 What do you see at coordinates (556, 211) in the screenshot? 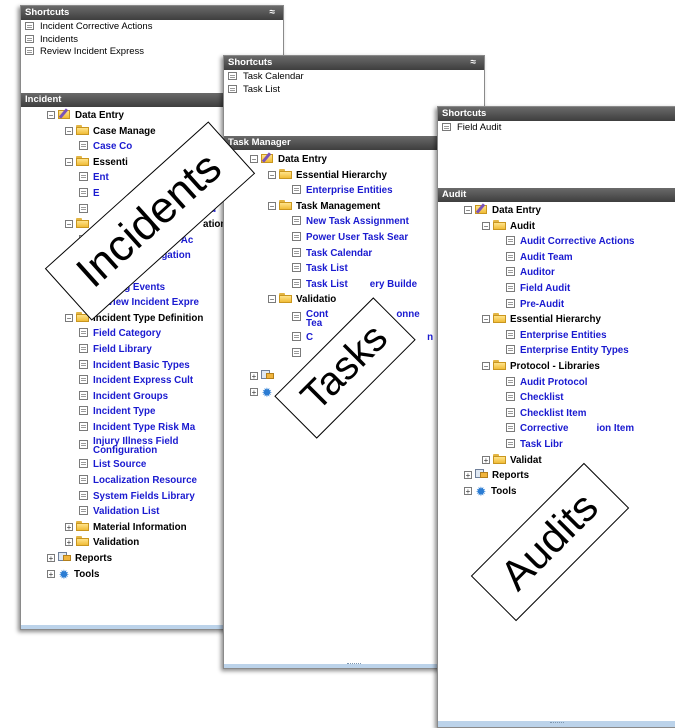
I see `tree-node-data-entry: − Data Entry` at bounding box center [556, 211].